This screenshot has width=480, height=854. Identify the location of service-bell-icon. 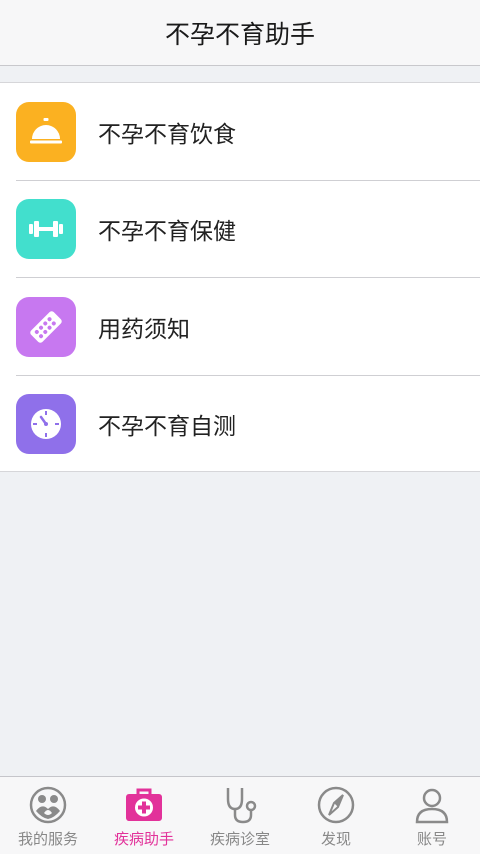
(46, 131).